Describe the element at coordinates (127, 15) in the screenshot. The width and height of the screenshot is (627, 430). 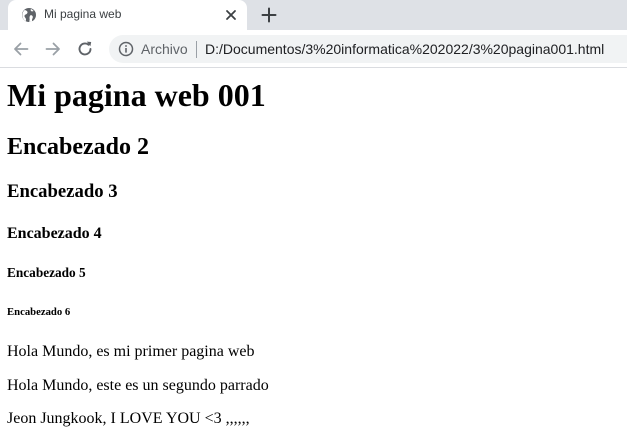
I see `browser-tab: Mi pagina web` at that location.